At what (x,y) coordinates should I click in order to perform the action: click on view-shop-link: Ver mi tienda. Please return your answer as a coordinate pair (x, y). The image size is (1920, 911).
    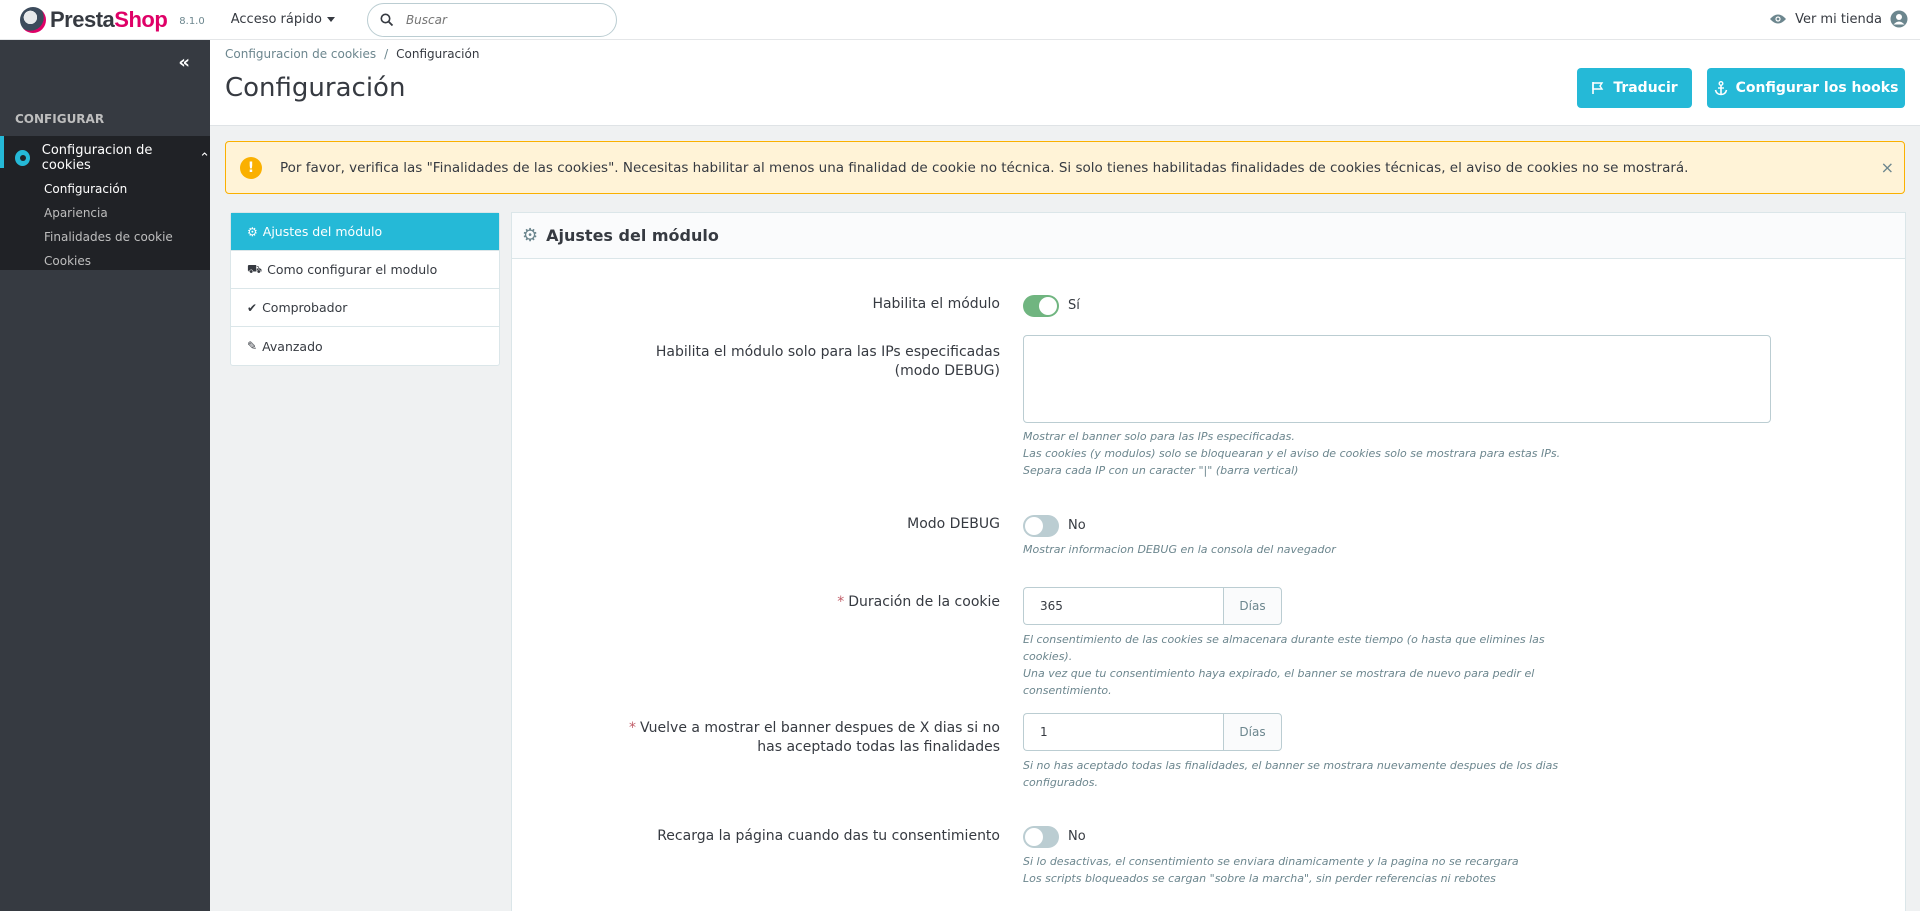
    Looking at the image, I should click on (1838, 19).